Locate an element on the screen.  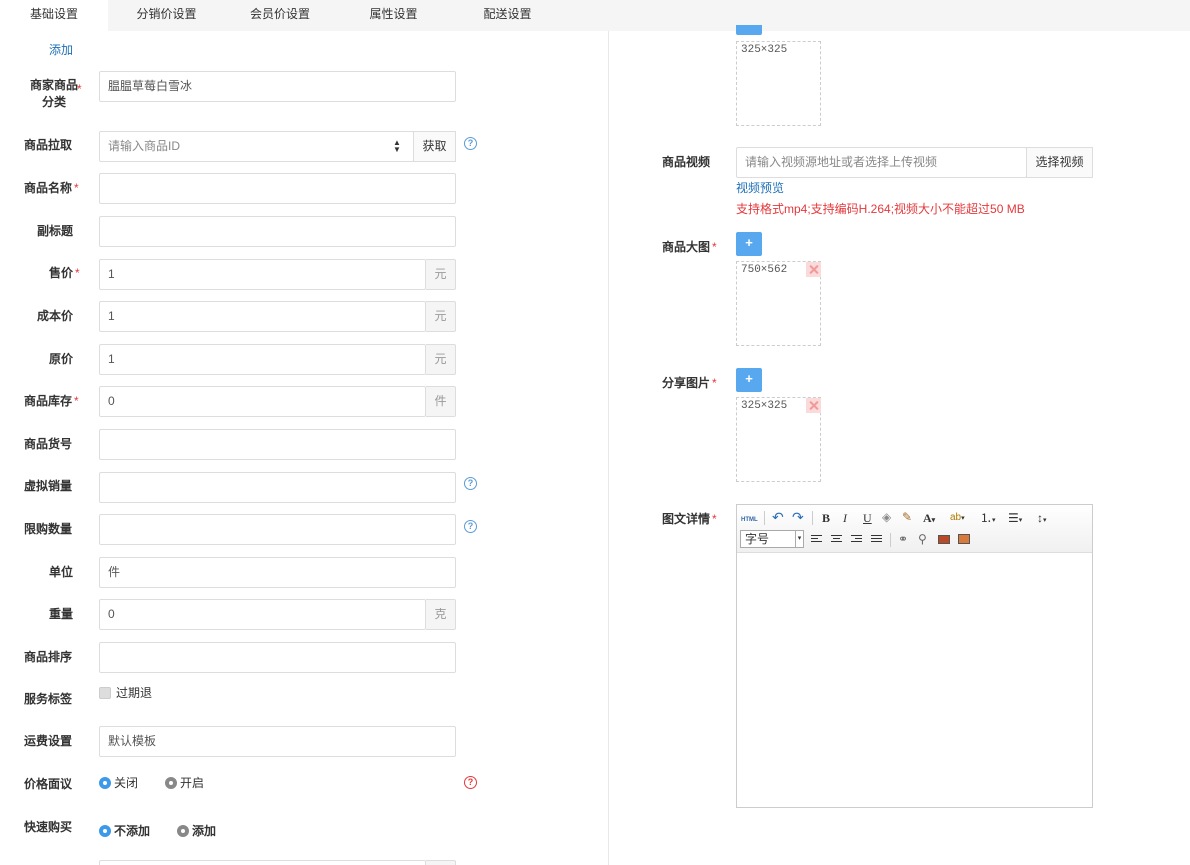
price-label: 售价 * is located at coordinates (64, 273).